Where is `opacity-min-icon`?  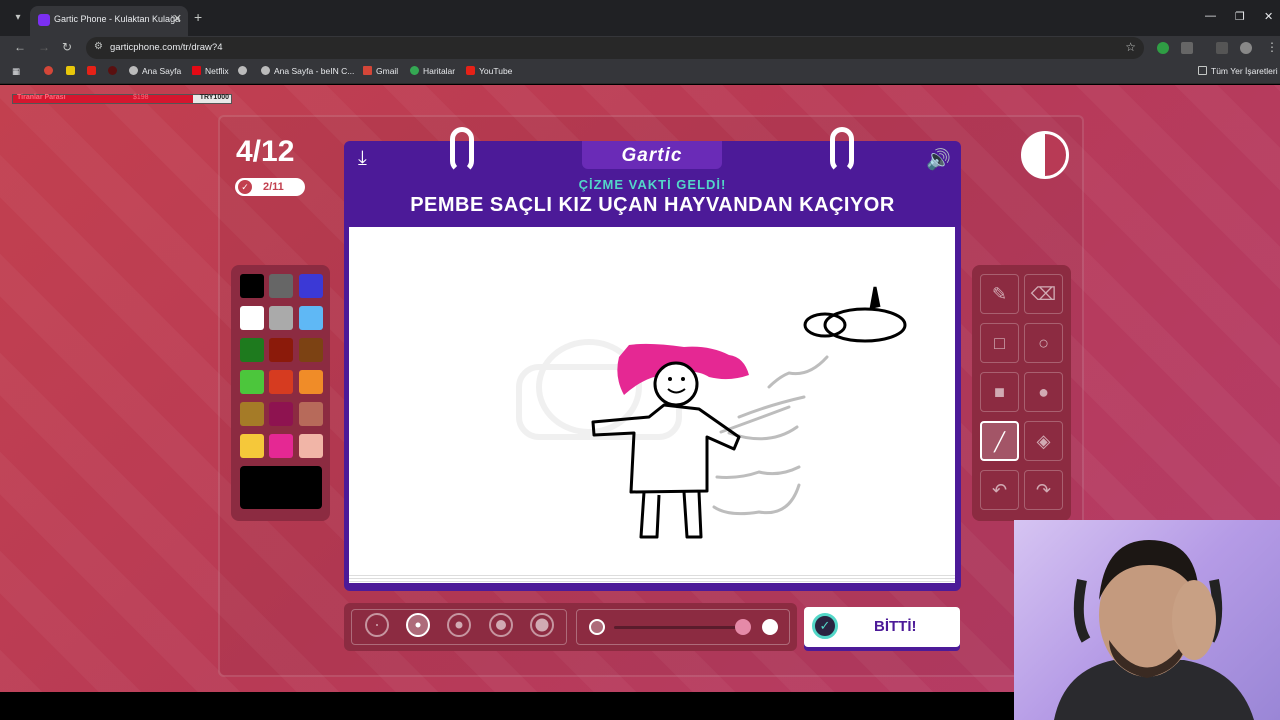 opacity-min-icon is located at coordinates (597, 627).